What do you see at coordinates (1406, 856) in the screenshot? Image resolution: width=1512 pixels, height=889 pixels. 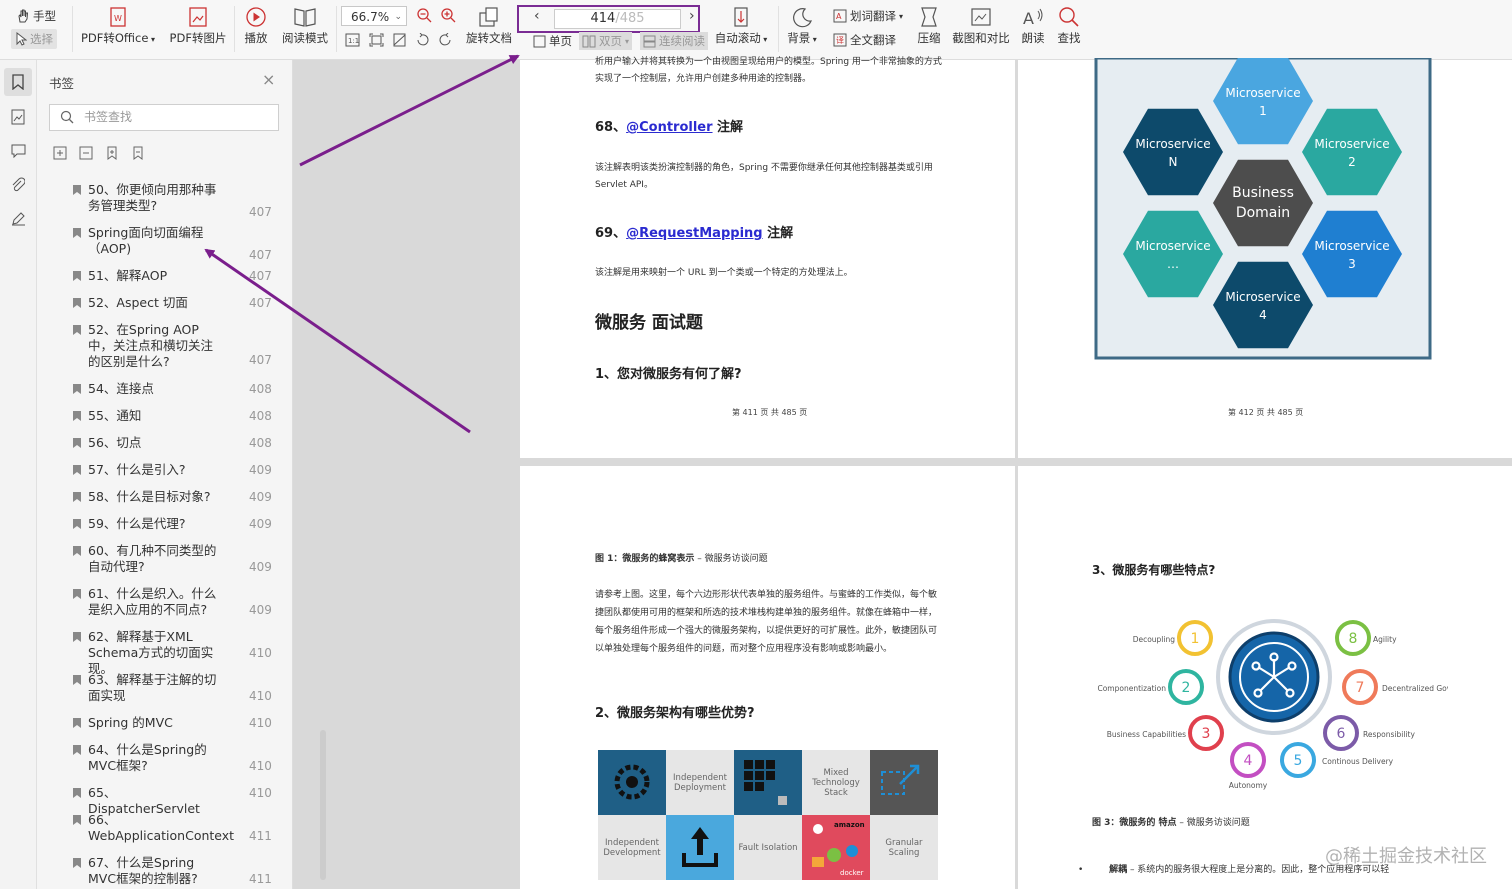 I see `watermark: @稀土掘金技术社区` at bounding box center [1406, 856].